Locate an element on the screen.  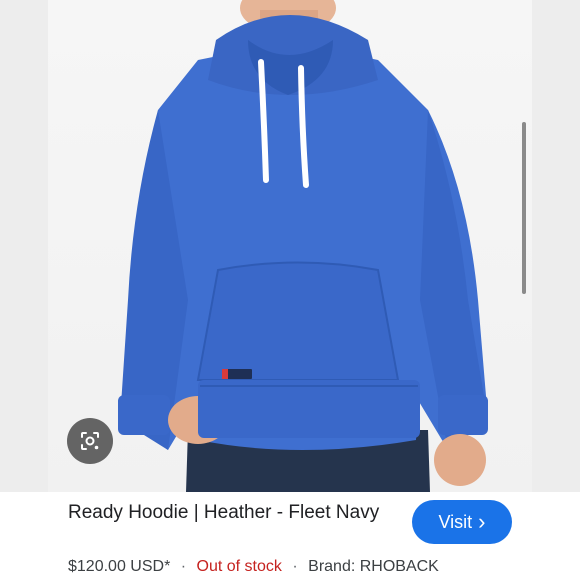
scrollbar is located at coordinates (524, 208).